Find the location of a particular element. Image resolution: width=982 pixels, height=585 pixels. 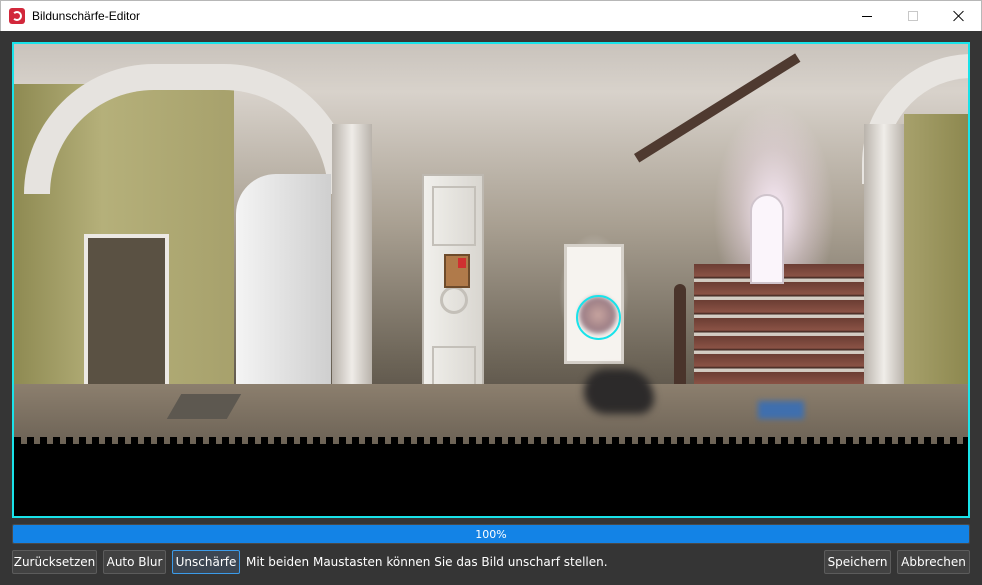

blurred-region-sign is located at coordinates (781, 410).